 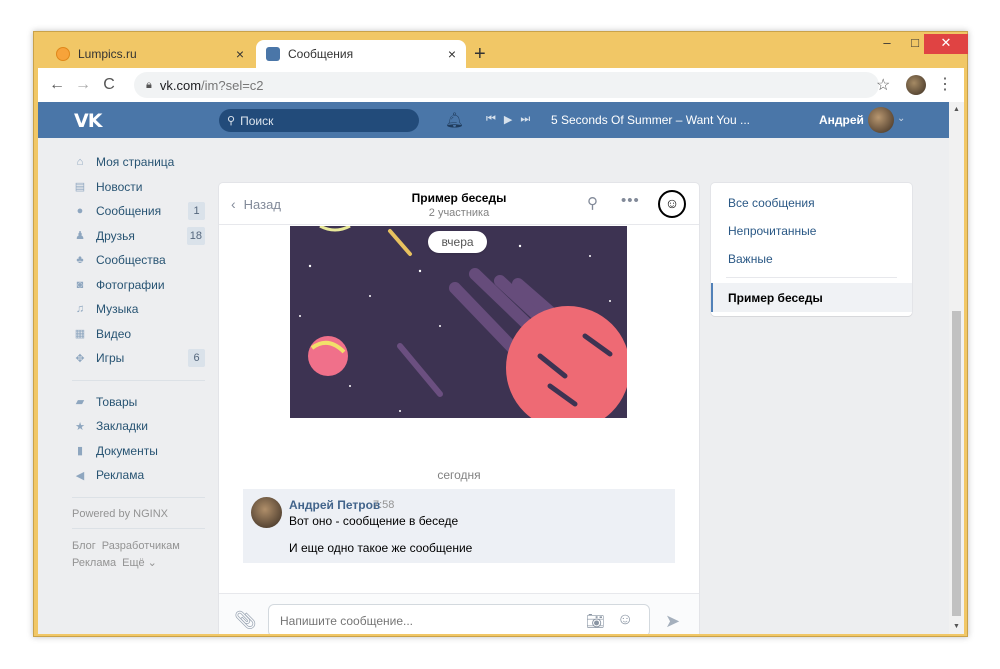 What do you see at coordinates (63, 54) in the screenshot?
I see `lumpics-favicon-icon` at bounding box center [63, 54].